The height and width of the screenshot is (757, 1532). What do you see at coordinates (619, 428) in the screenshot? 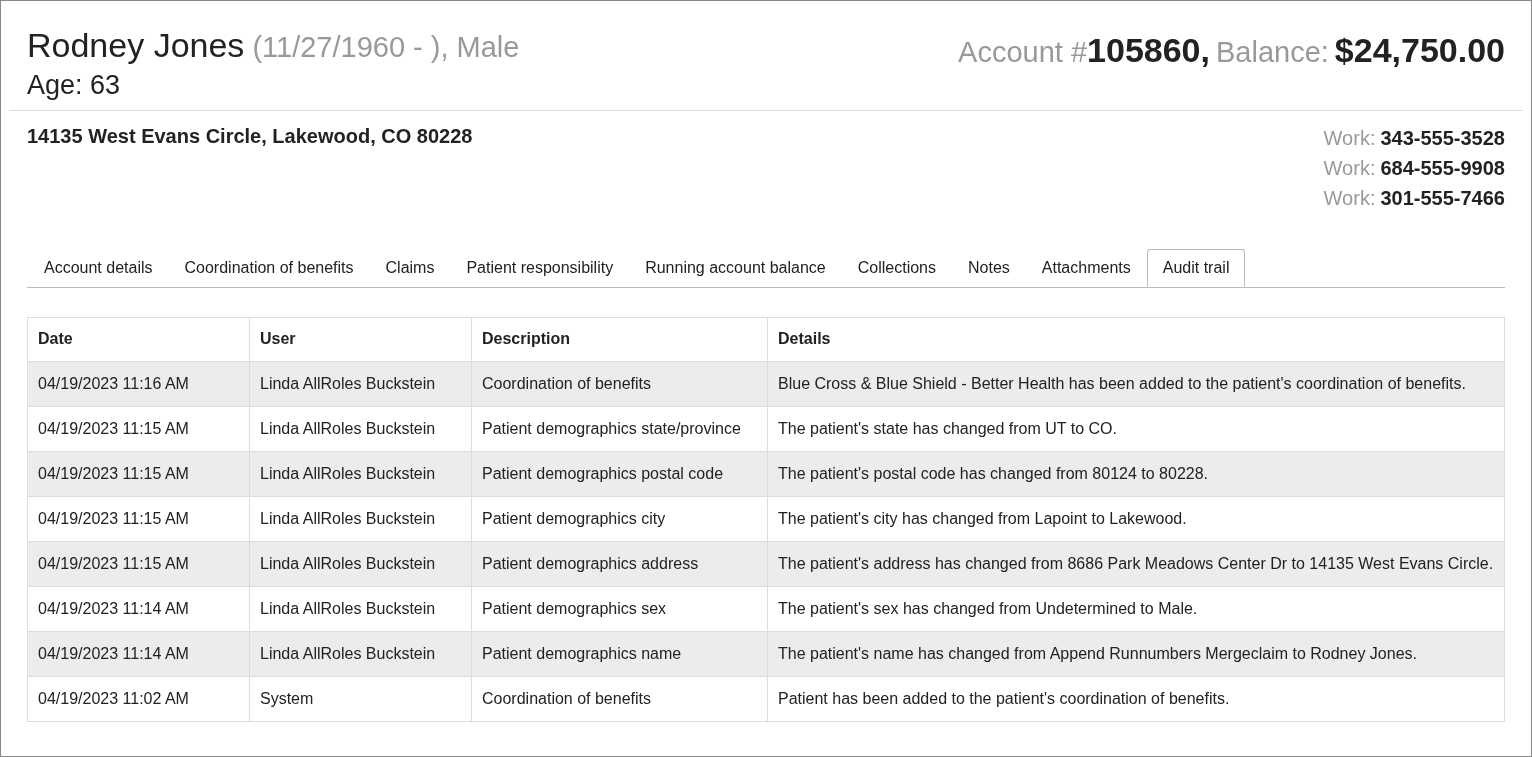
I see `table-cell: Patient demographics state/province` at bounding box center [619, 428].